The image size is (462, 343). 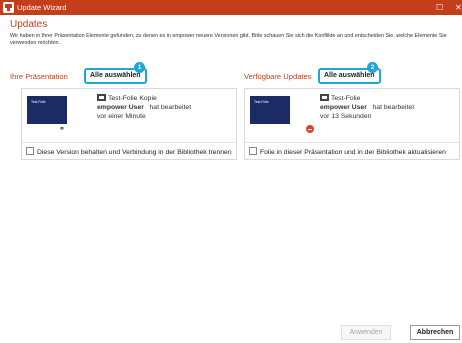 What do you see at coordinates (435, 332) in the screenshot?
I see `cancel-button: Abbrechen` at bounding box center [435, 332].